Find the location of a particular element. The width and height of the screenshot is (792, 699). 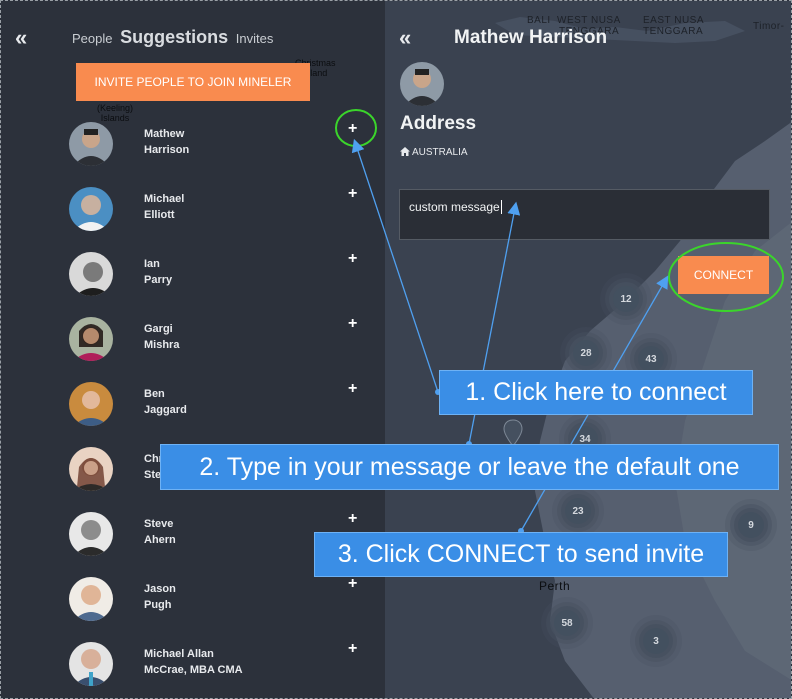

home-icon is located at coordinates (405, 151).